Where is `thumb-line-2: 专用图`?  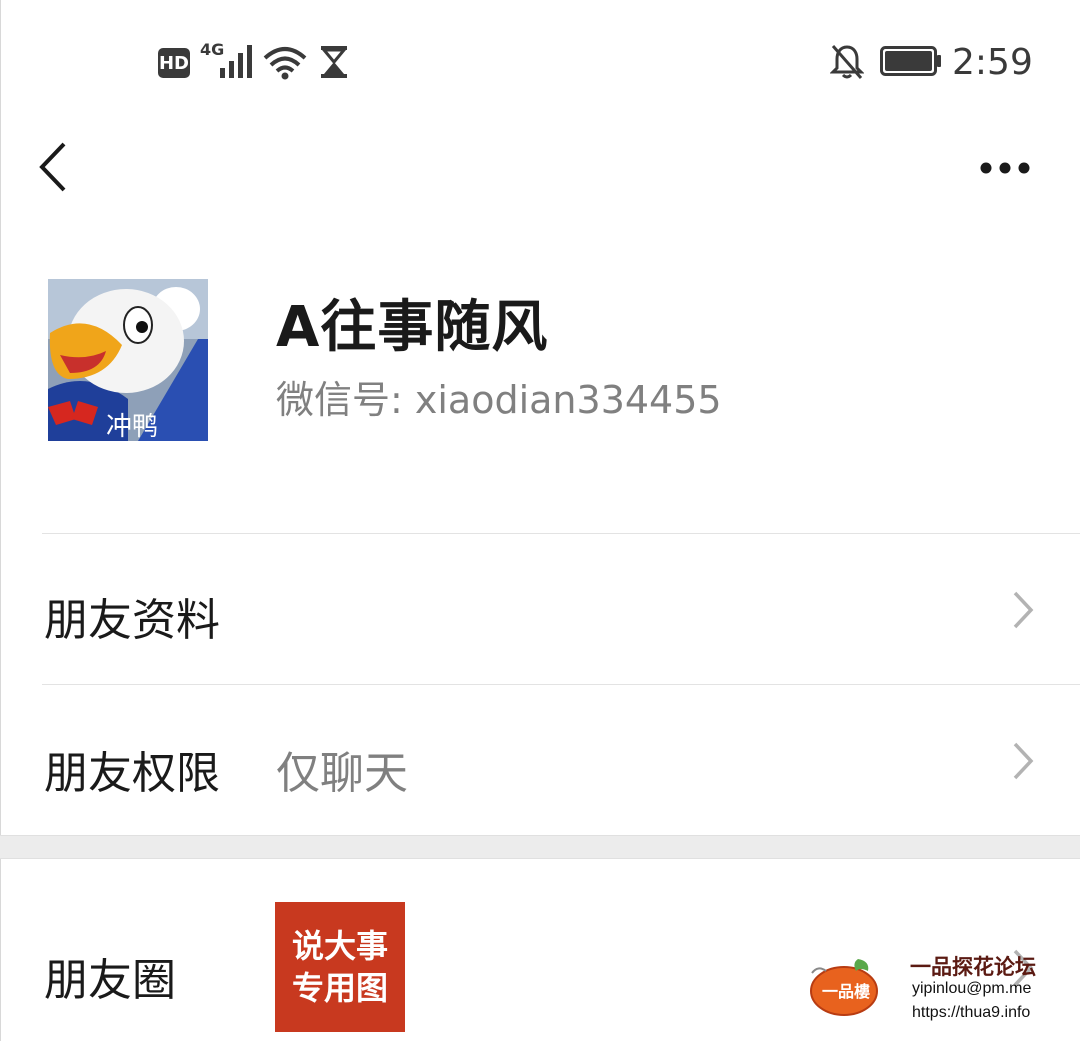 thumb-line-2: 专用图 is located at coordinates (339, 988).